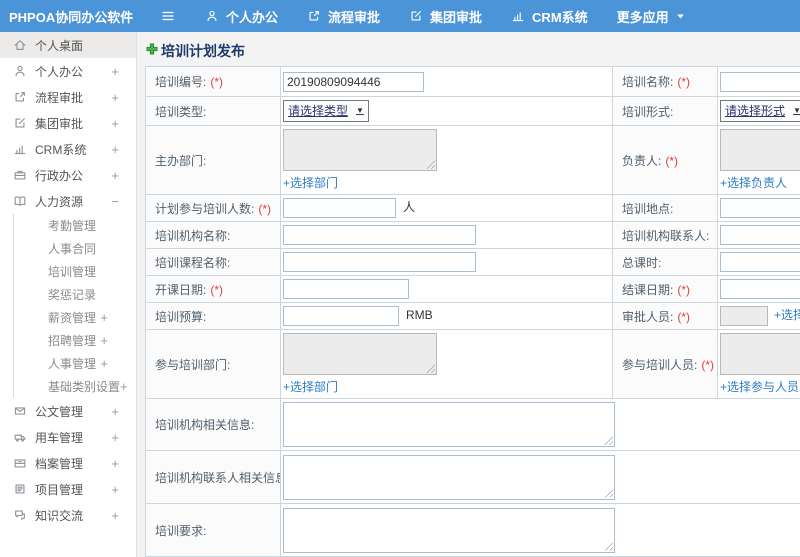 This screenshot has height=557, width=800. I want to click on sidebar-item-crm: CRM系统 +, so click(68, 149).